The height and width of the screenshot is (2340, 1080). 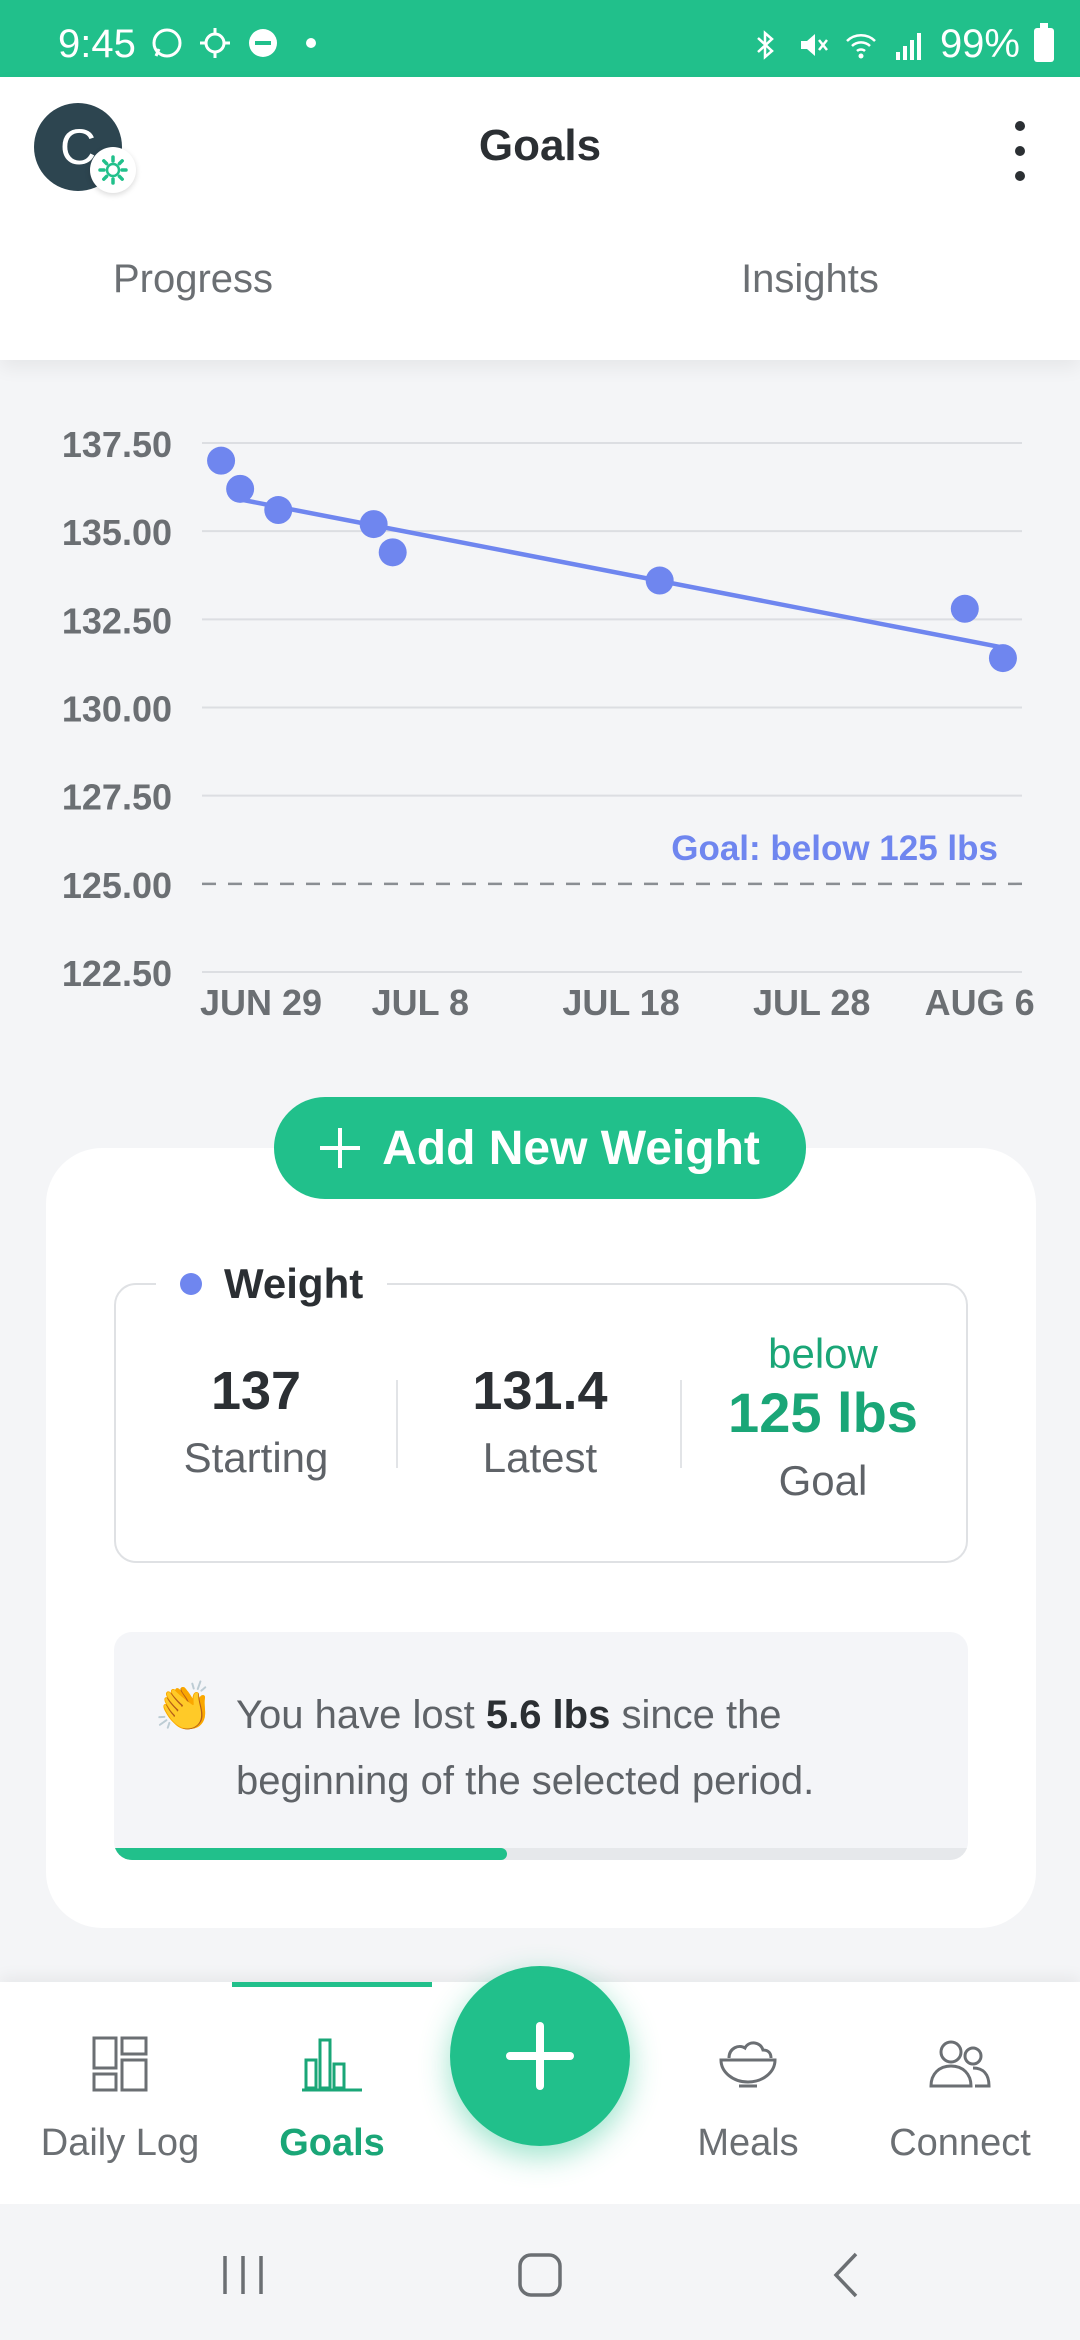 I want to click on tab-insights: Insights, so click(x=810, y=279).